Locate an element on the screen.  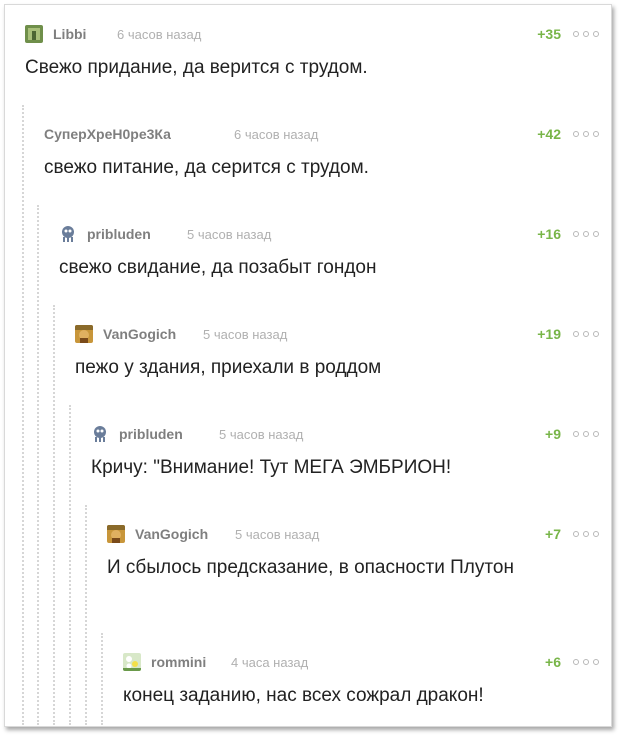
comment-meta: rommini 4 часа назад +6 is located at coordinates (367, 663).